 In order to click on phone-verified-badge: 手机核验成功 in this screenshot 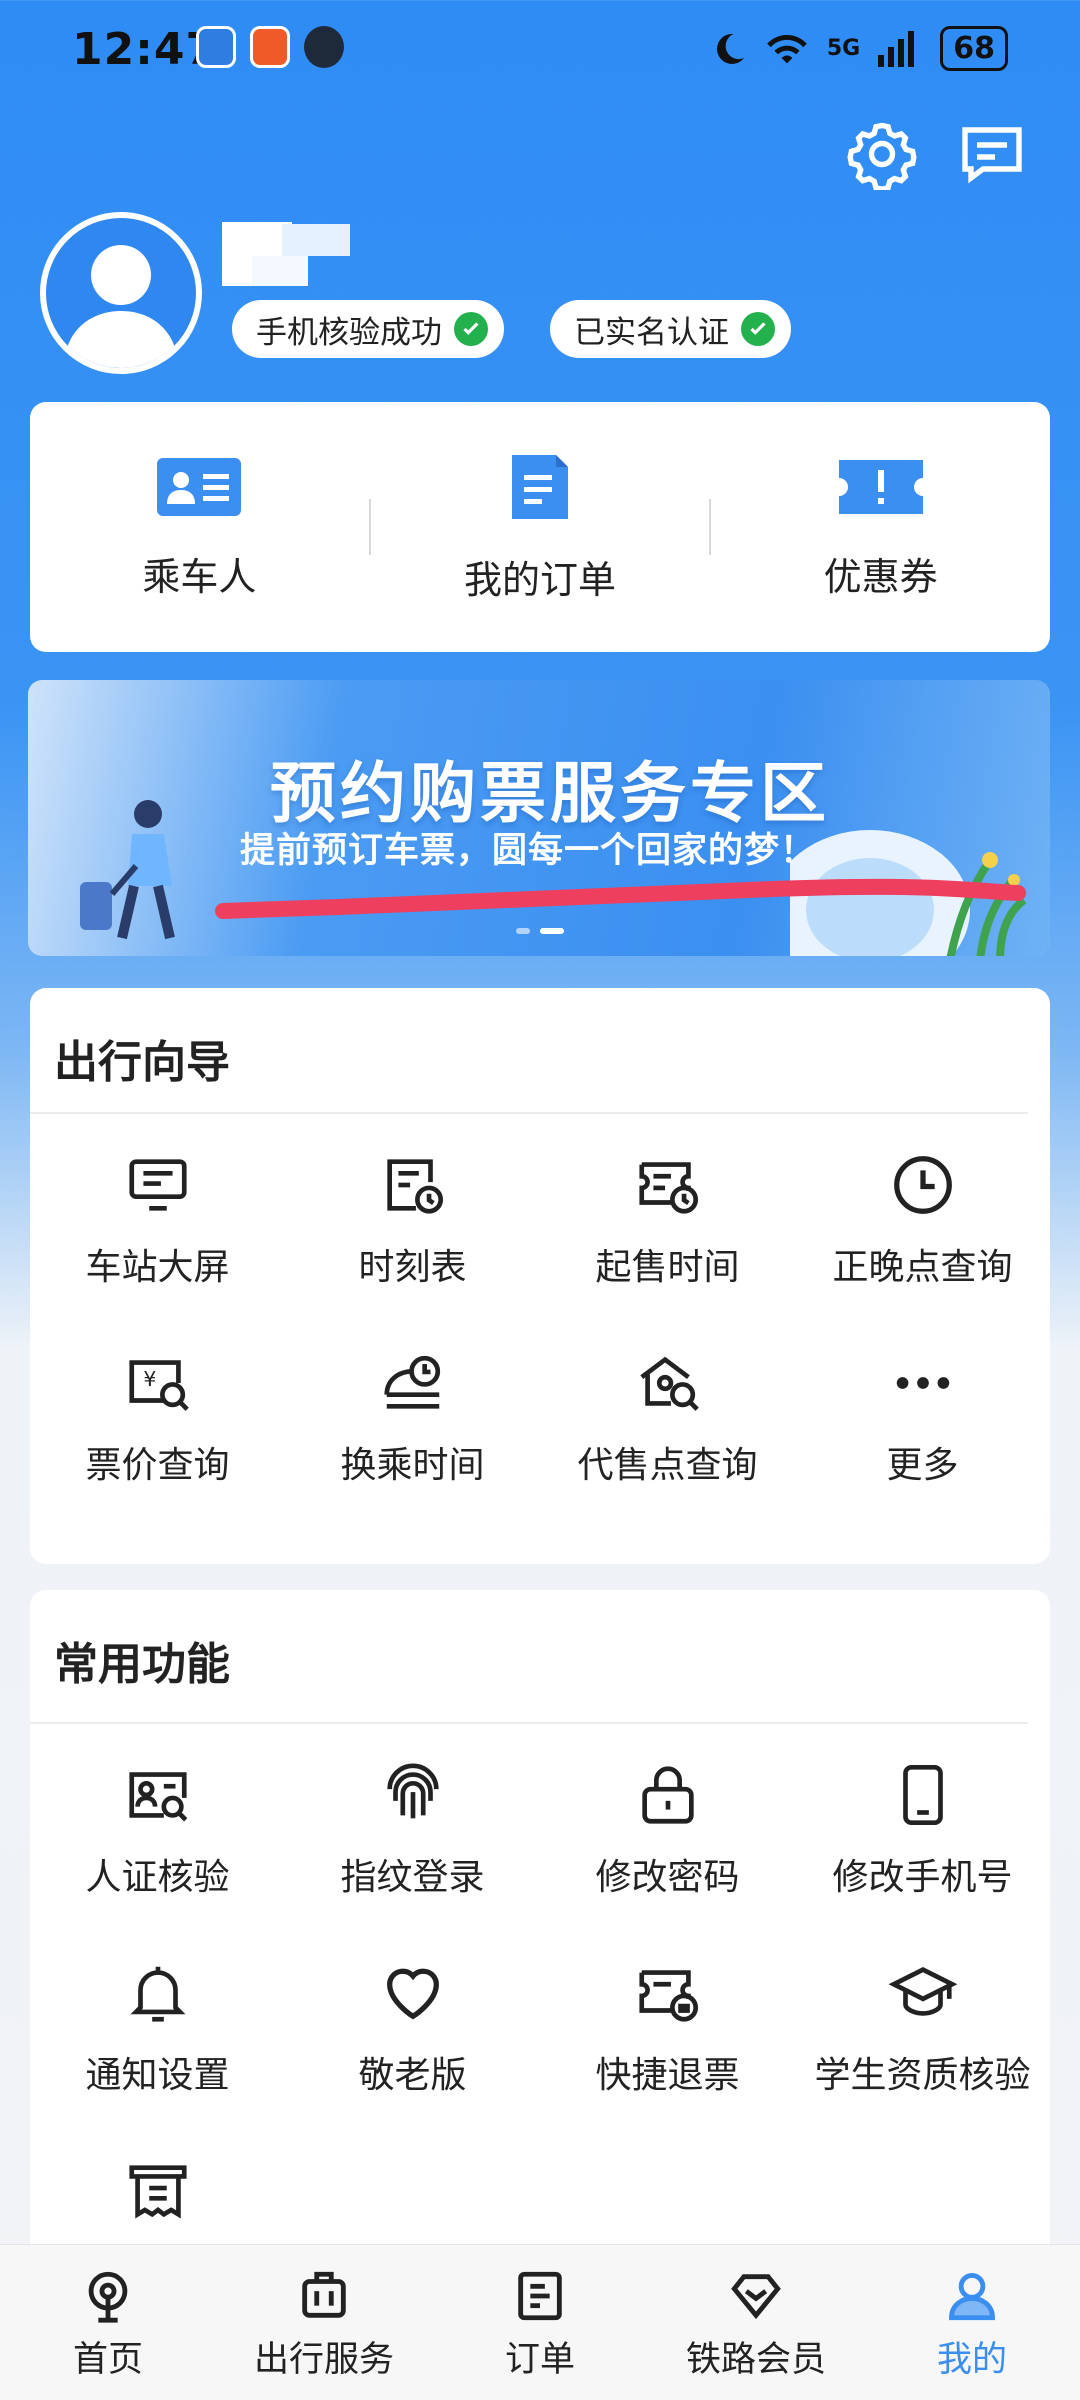, I will do `click(368, 329)`.